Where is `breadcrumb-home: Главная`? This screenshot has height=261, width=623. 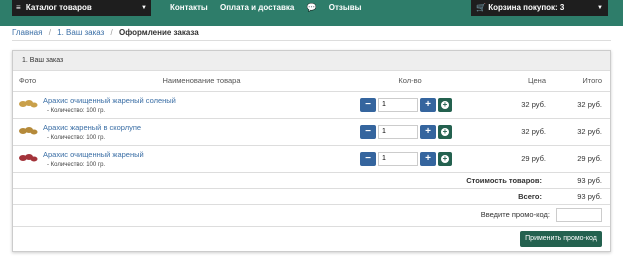
breadcrumb-home: Главная is located at coordinates (27, 32).